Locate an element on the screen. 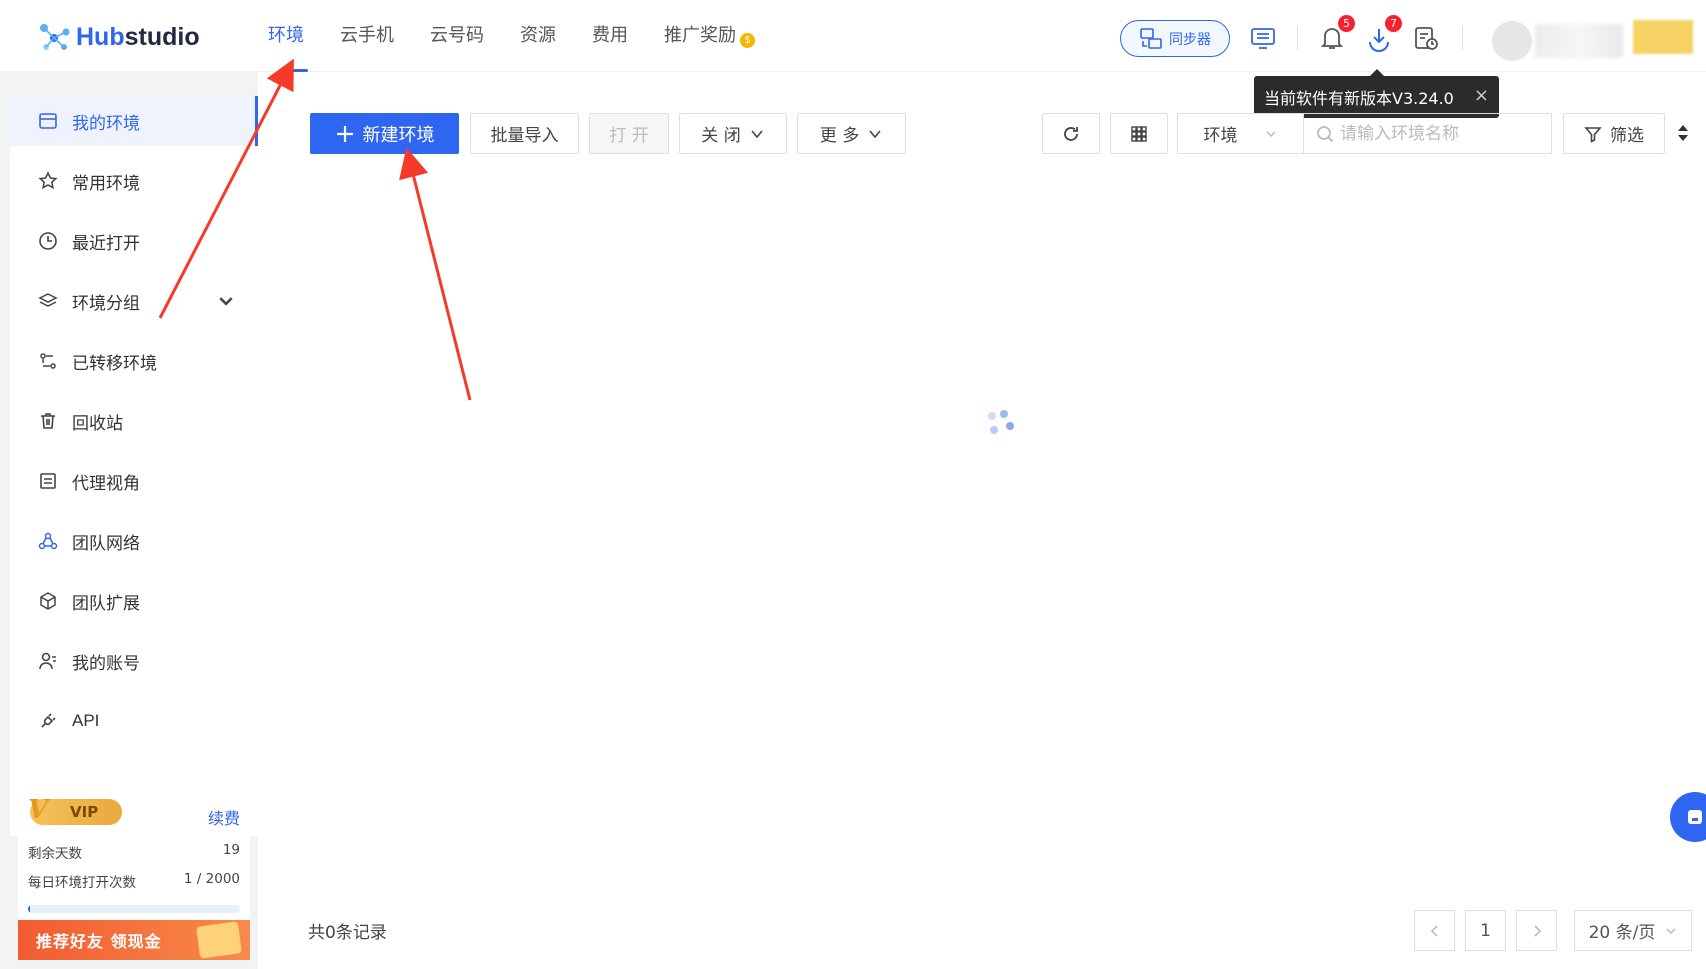 The width and height of the screenshot is (1706, 969). chevron-right-icon is located at coordinates (1537, 930).